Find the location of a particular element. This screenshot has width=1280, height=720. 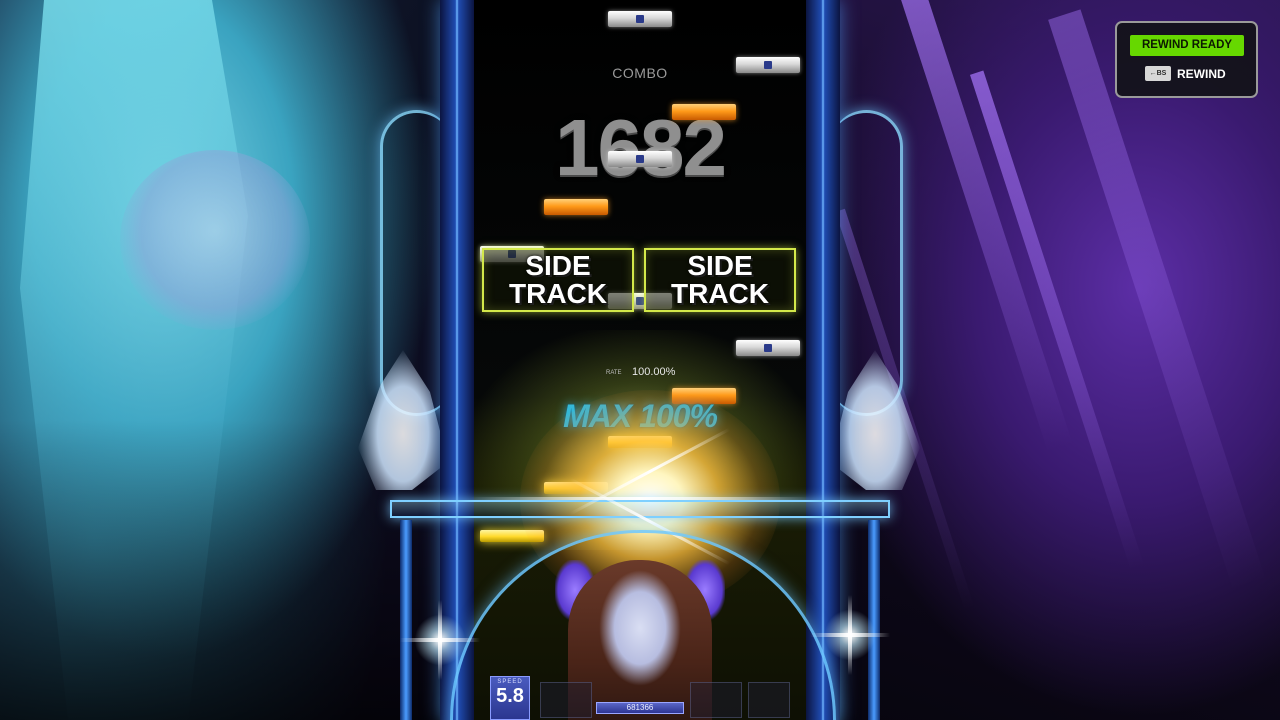

rate-value: 100.00% is located at coordinates (654, 372).